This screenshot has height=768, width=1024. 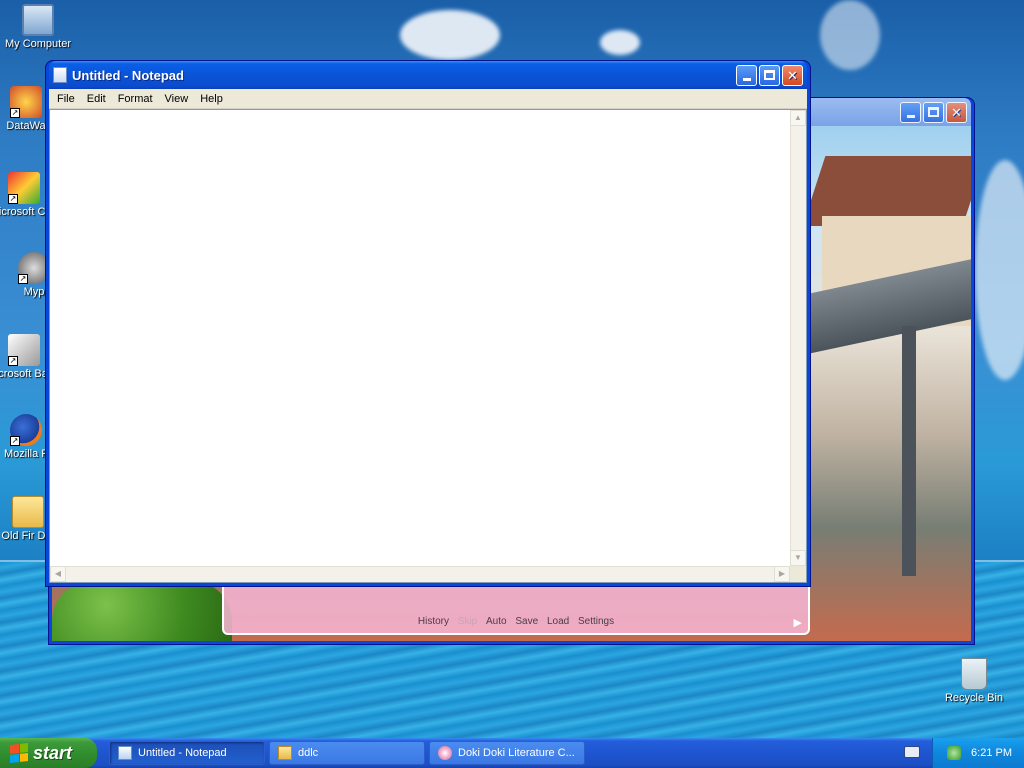 What do you see at coordinates (445, 753) in the screenshot?
I see `ddlc-icon` at bounding box center [445, 753].